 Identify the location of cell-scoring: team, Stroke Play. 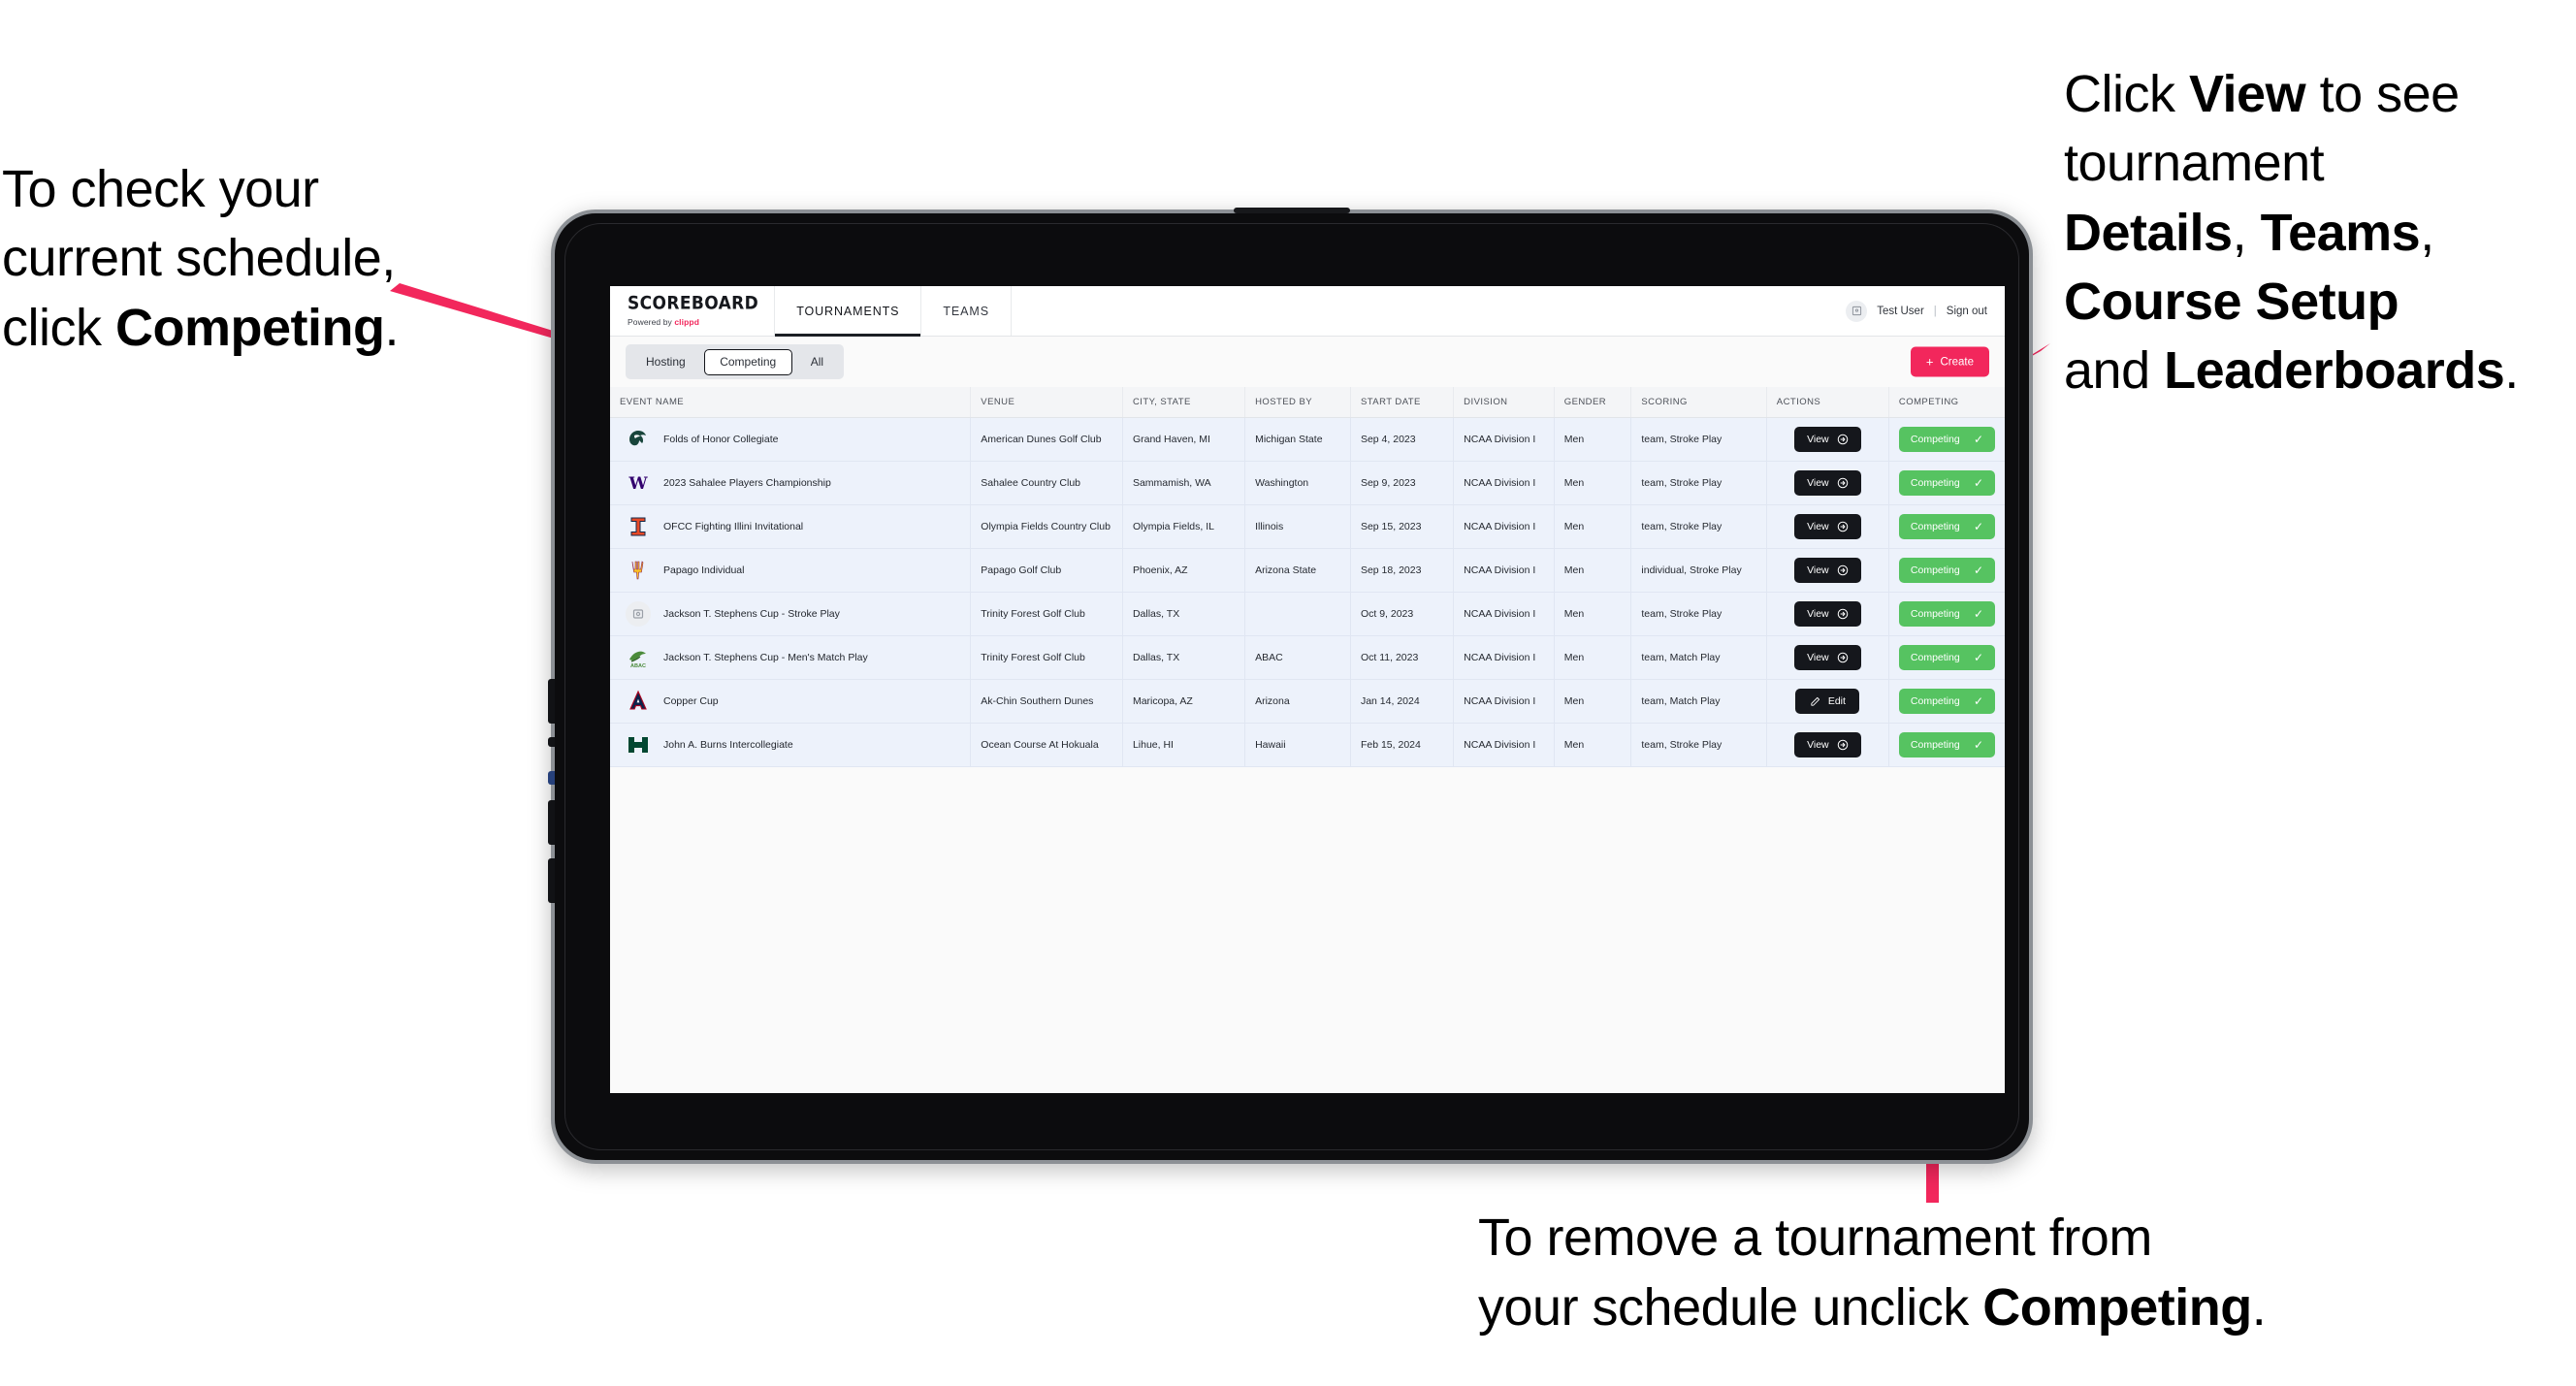
(1698, 526).